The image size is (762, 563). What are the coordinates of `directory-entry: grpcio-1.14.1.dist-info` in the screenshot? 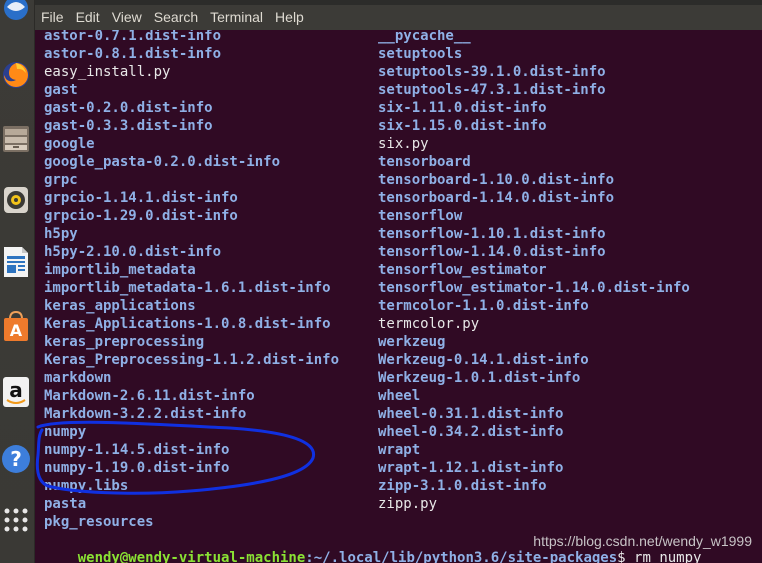 It's located at (141, 198).